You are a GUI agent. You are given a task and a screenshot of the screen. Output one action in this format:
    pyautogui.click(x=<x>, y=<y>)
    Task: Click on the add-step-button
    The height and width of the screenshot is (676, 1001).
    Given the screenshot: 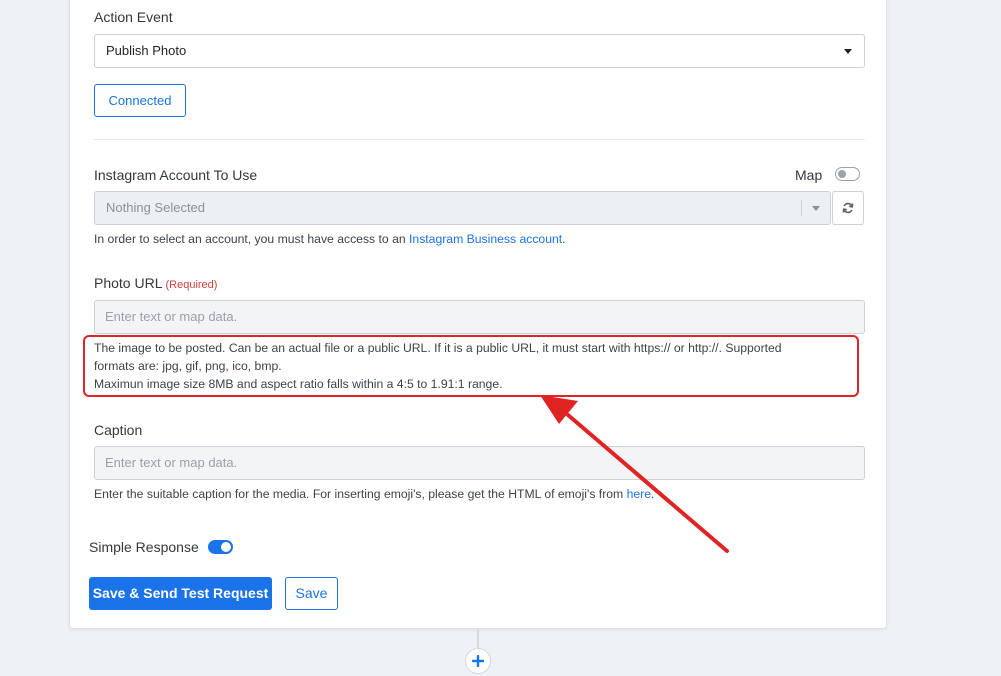 What is the action you would take?
    pyautogui.click(x=478, y=661)
    